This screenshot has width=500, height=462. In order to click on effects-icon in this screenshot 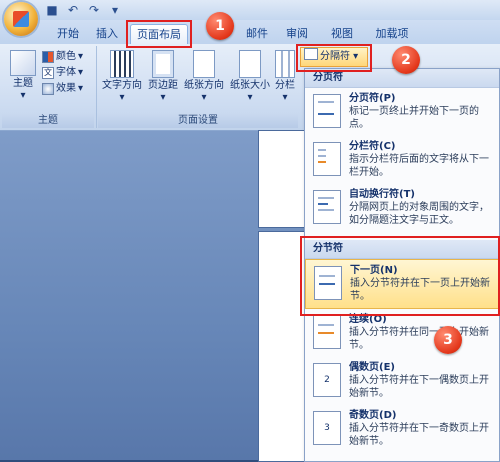, I will do `click(48, 89)`.